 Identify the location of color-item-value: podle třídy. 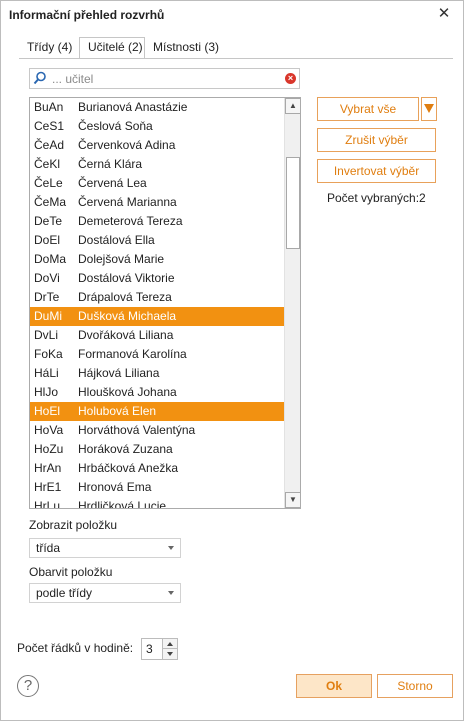
(64, 593).